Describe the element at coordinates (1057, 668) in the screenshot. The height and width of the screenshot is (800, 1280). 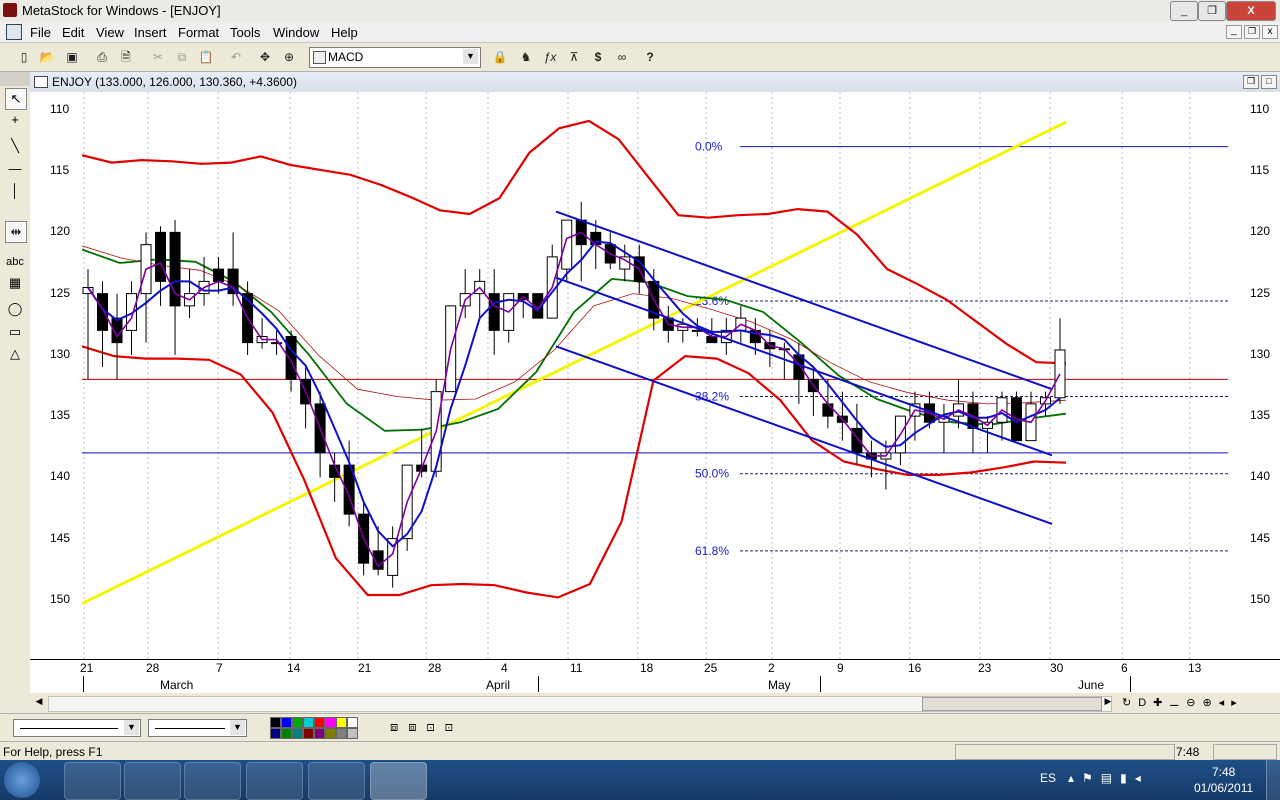
I see `x-tick-label: 30` at that location.